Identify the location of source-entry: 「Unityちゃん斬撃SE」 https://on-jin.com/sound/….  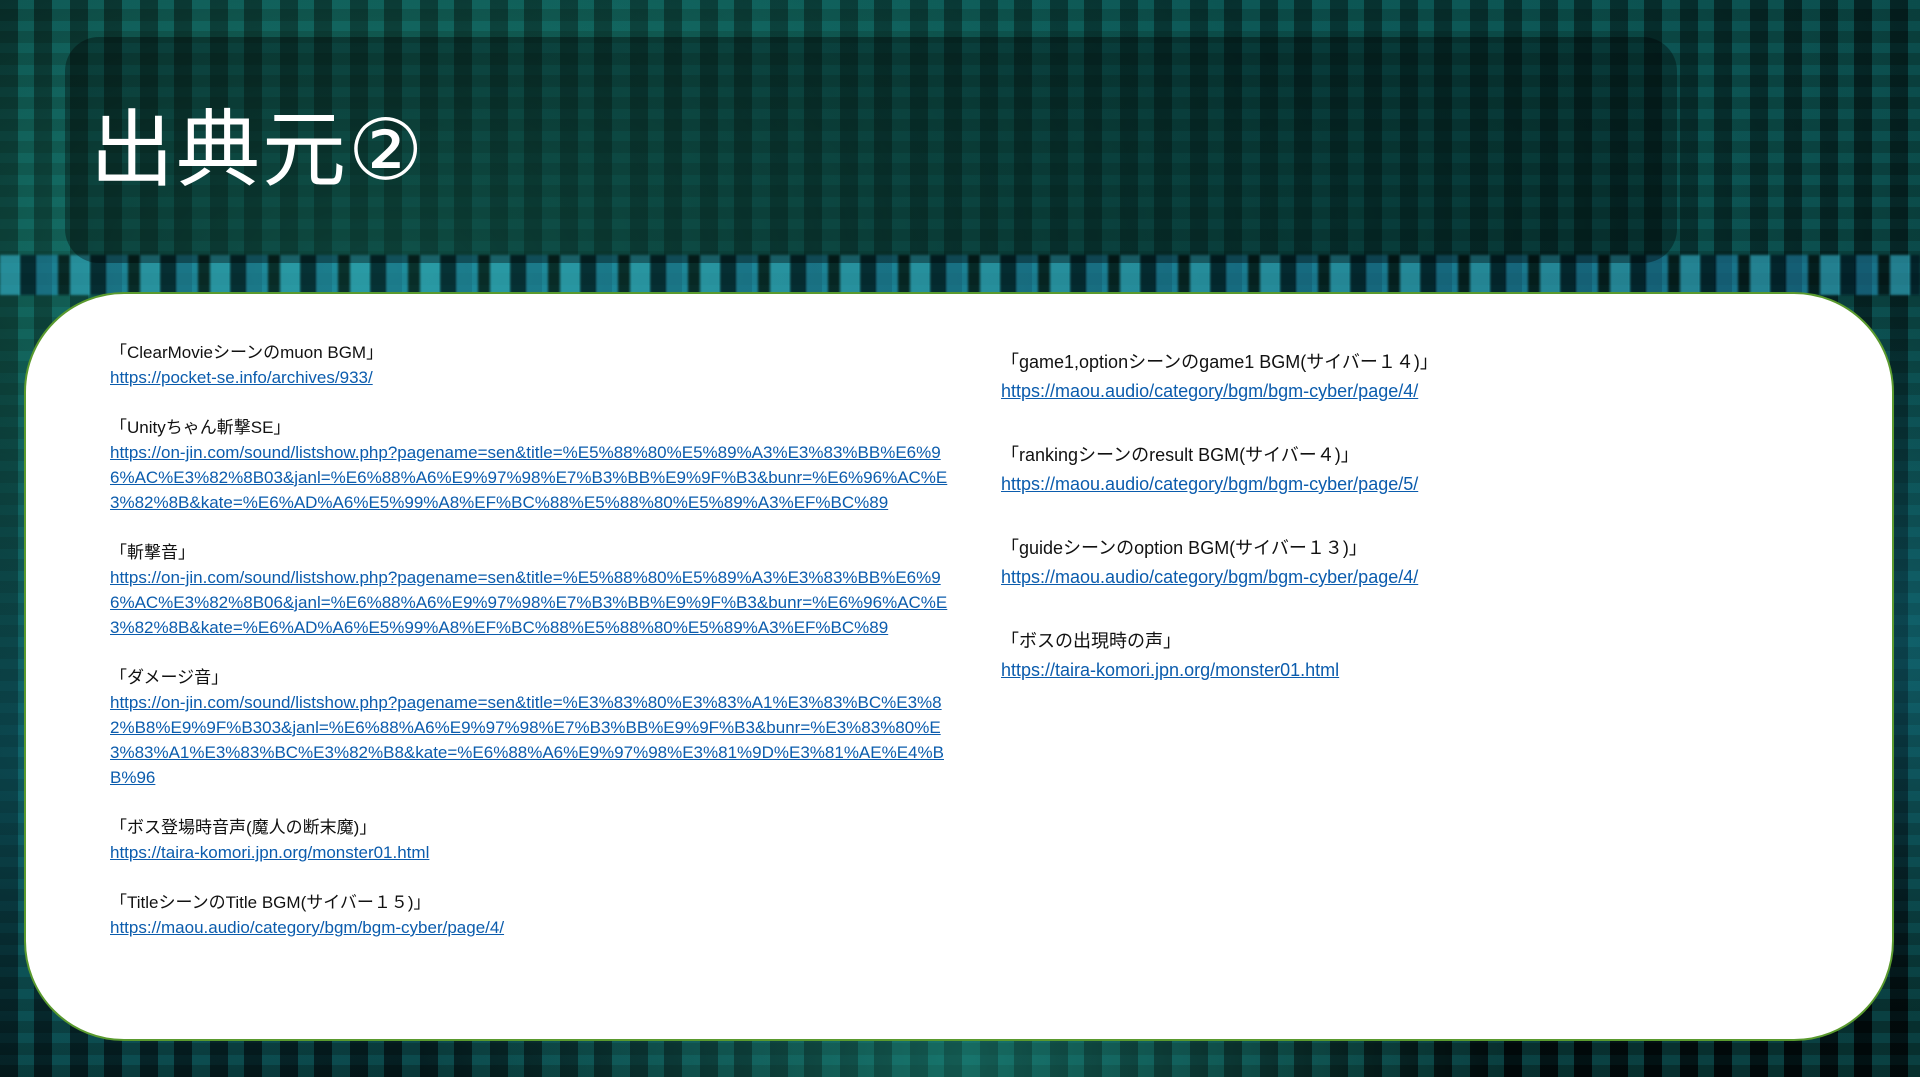
(550, 465).